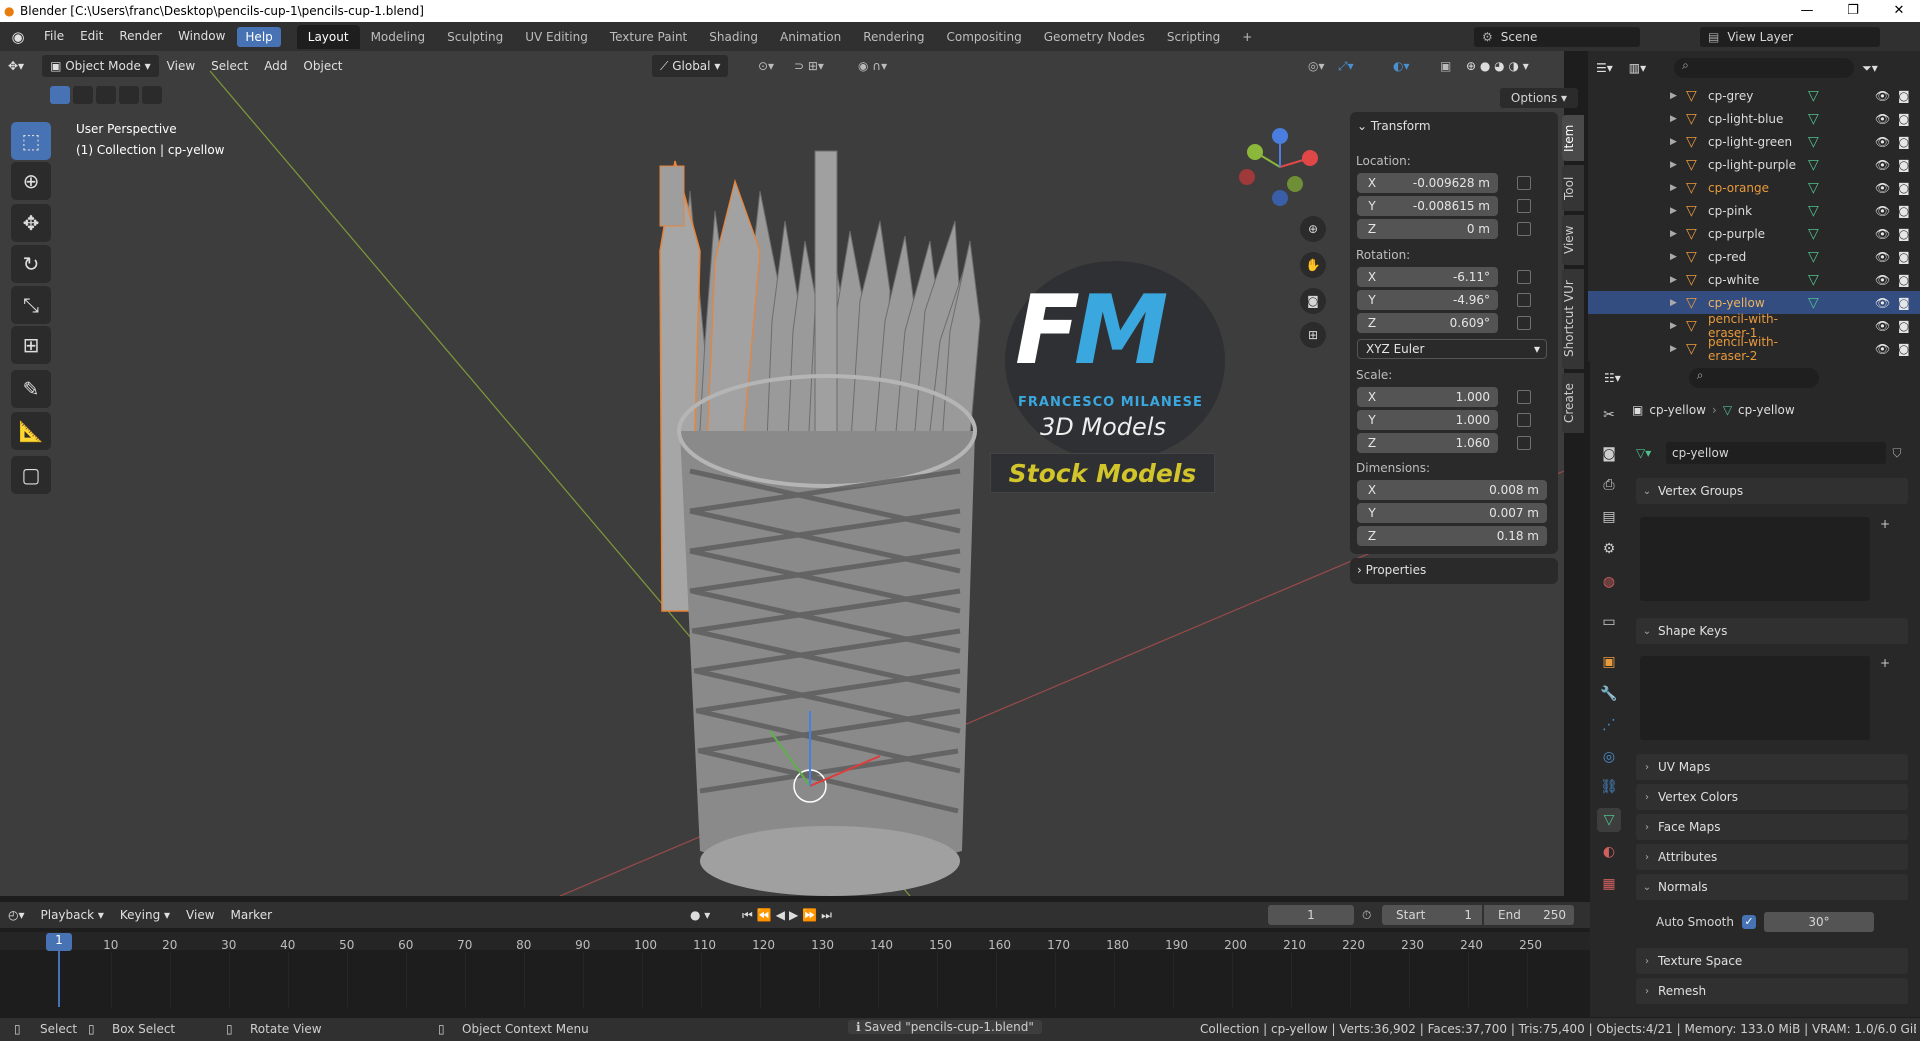 Image resolution: width=1920 pixels, height=1041 pixels. What do you see at coordinates (1609, 694) in the screenshot?
I see `properties-tab-modifier-icon: 🔧` at bounding box center [1609, 694].